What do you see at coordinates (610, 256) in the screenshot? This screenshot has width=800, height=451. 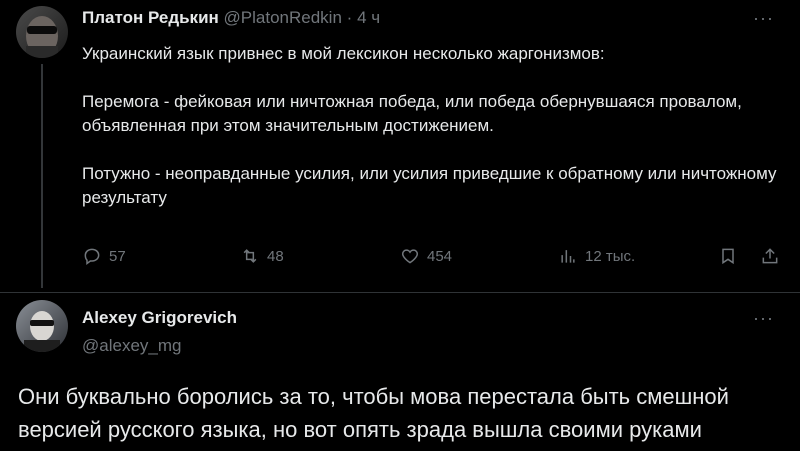 I see `views-count: 12 тыс.` at bounding box center [610, 256].